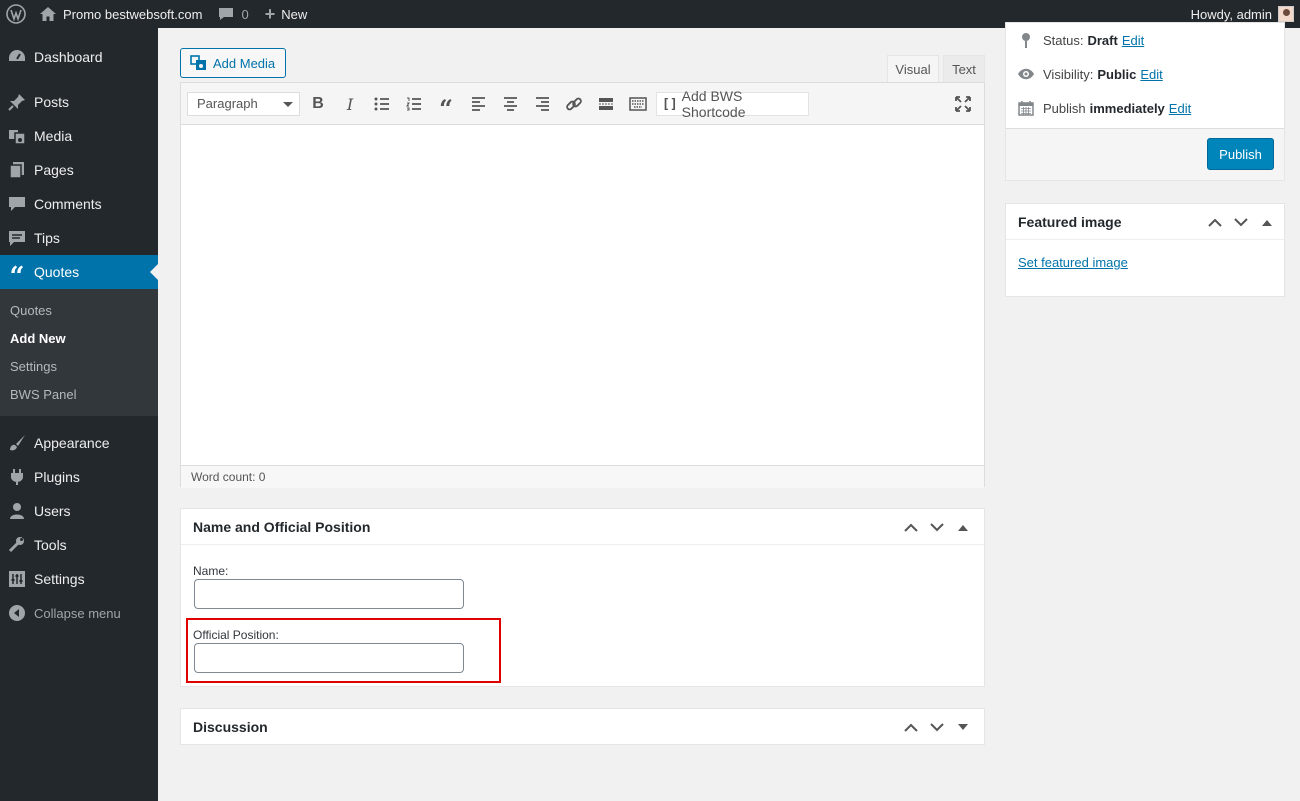 Image resolution: width=1300 pixels, height=801 pixels. What do you see at coordinates (1133, 40) in the screenshot?
I see `status-edit-link: Edit` at bounding box center [1133, 40].